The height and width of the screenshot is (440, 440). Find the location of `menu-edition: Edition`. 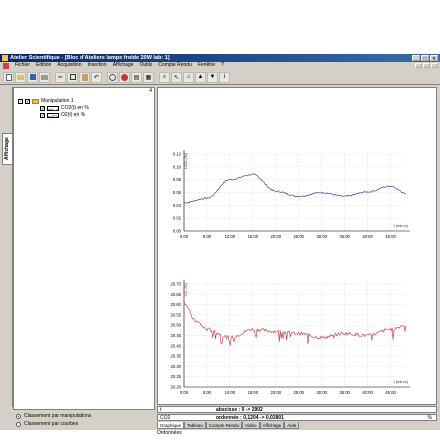

menu-edition: Edition is located at coordinates (43, 65).